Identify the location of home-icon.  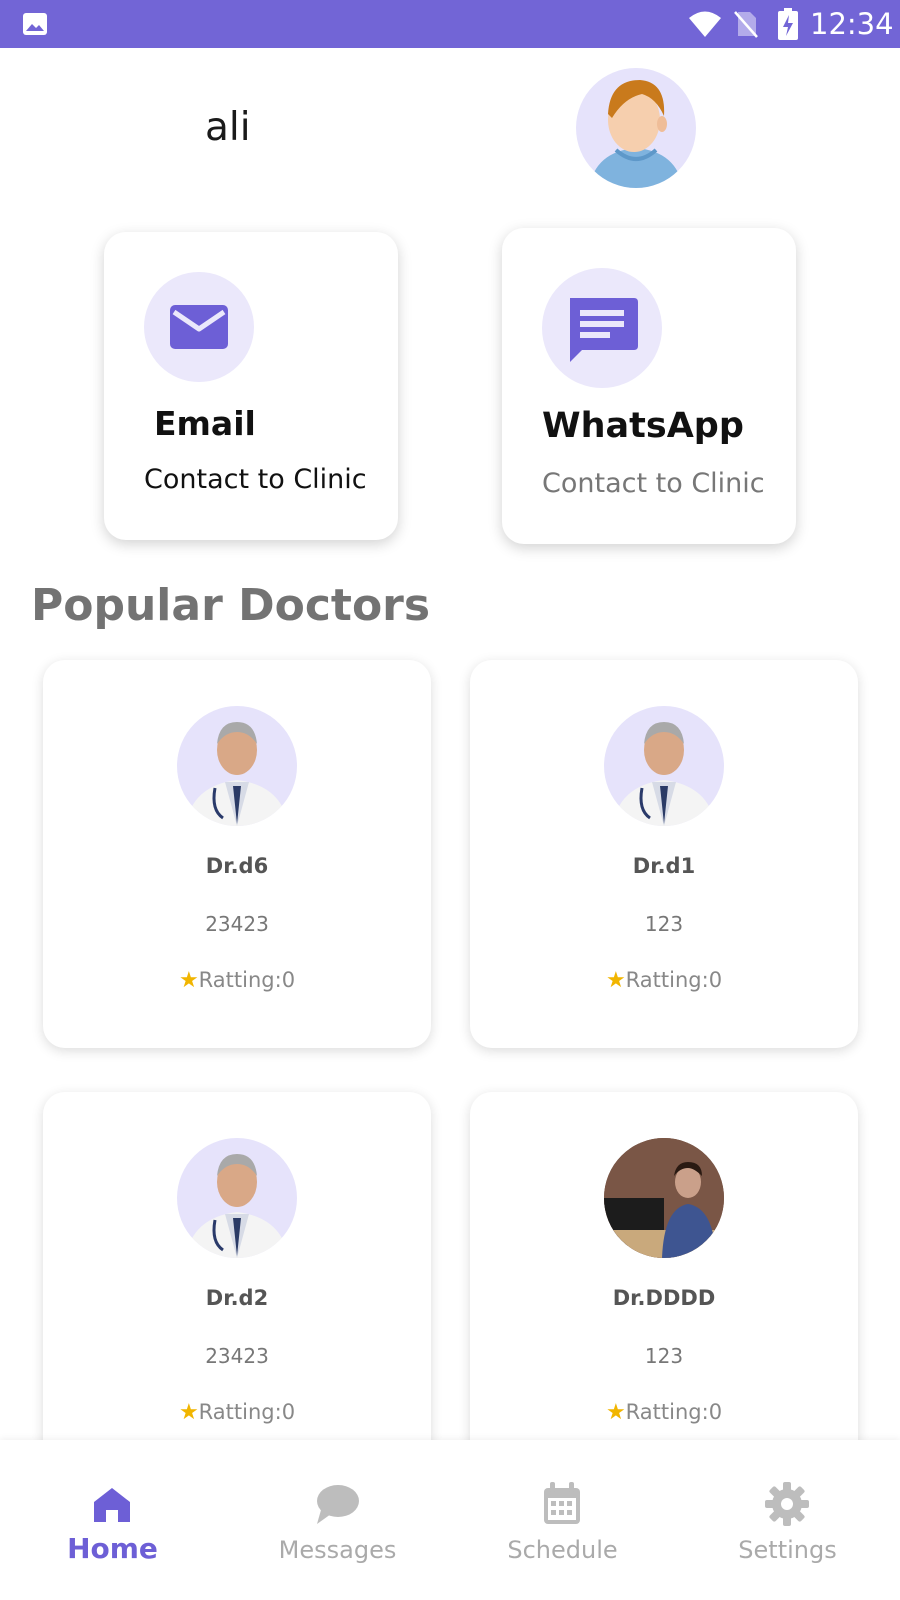
(112, 1505).